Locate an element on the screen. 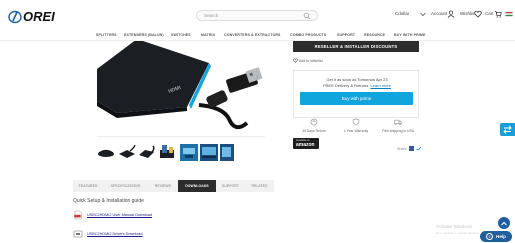 This screenshot has height=243, width=515. help-button: ? Help is located at coordinates (496, 236).